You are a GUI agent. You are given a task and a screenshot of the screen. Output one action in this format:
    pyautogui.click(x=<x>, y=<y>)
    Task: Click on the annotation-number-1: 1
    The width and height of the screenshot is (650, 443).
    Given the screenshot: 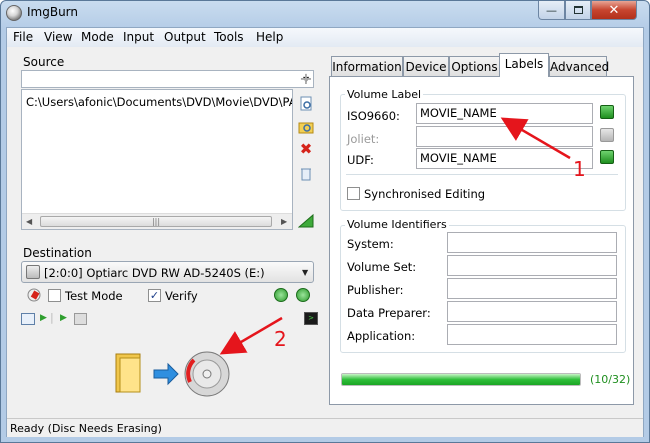 What is the action you would take?
    pyautogui.click(x=579, y=169)
    